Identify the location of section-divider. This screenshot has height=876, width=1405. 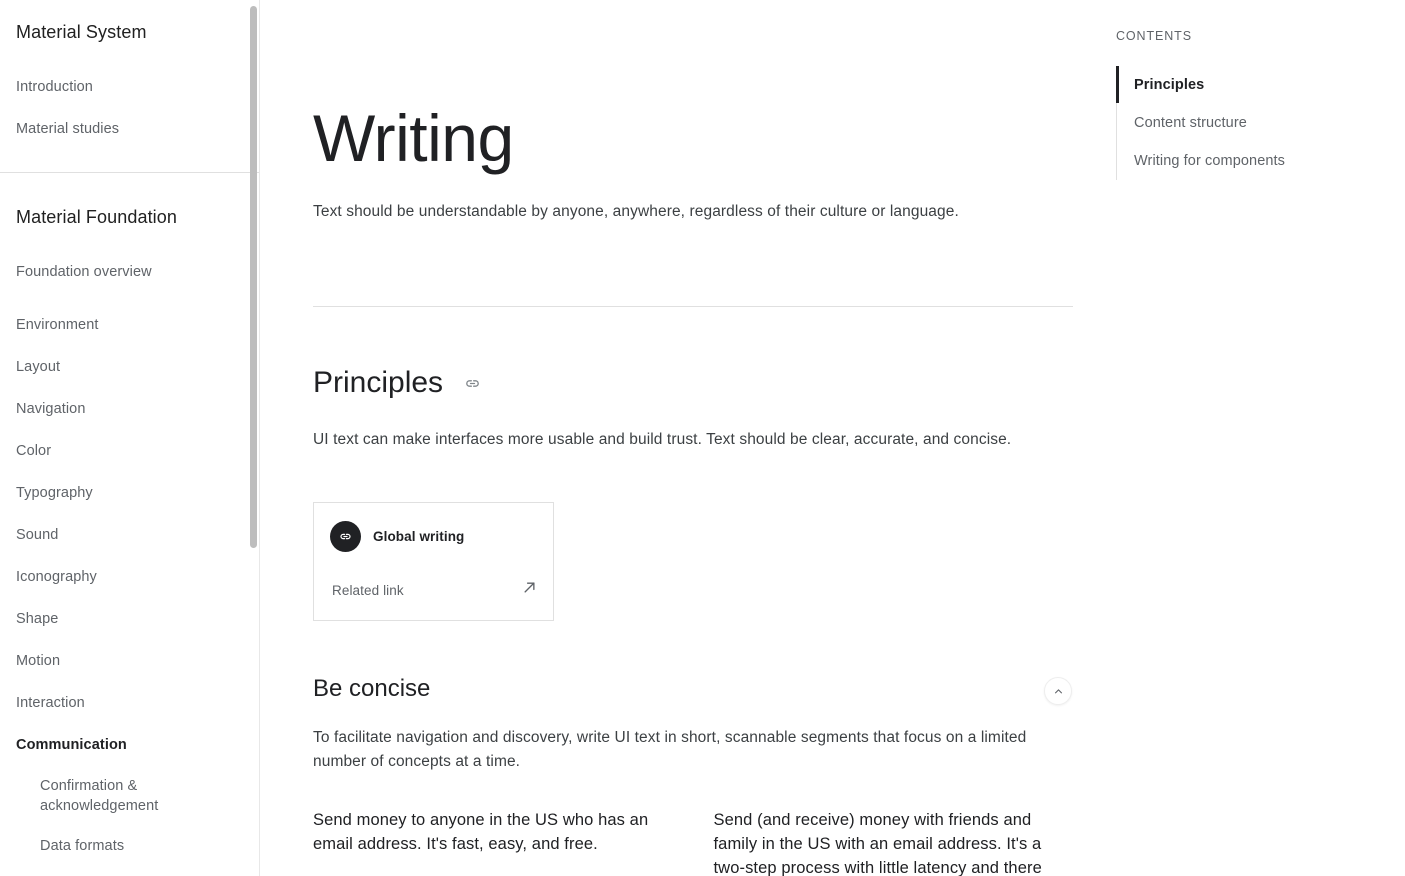
(693, 306).